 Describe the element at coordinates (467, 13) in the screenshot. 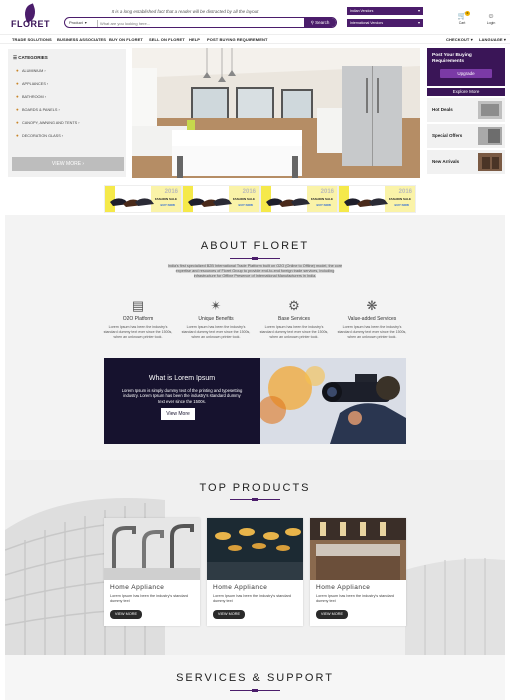

I see `cart-count-badge: 0` at that location.